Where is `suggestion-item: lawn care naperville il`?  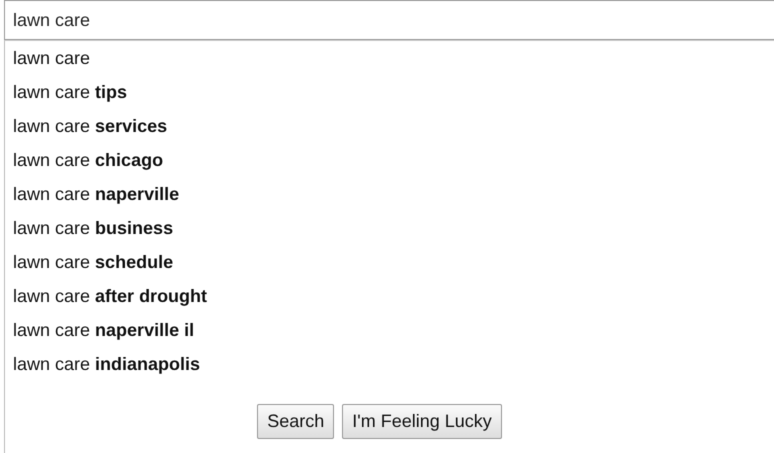
suggestion-item: lawn care naperville il is located at coordinates (103, 330).